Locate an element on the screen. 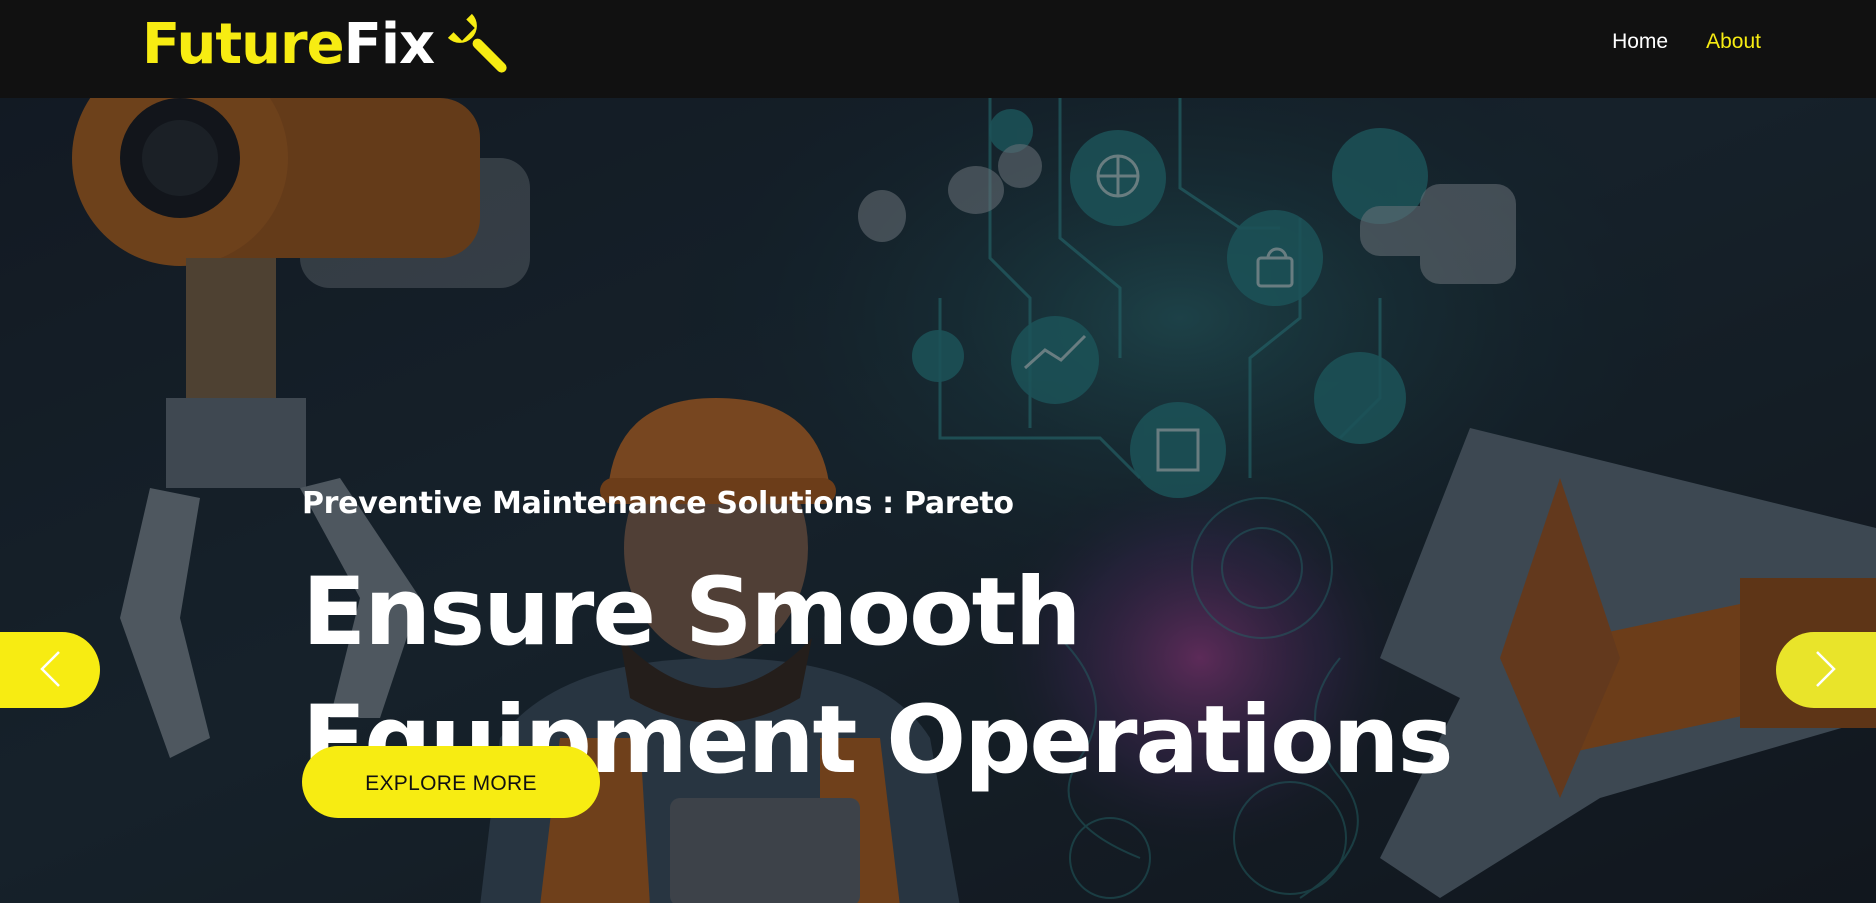 The width and height of the screenshot is (1876, 906). wrench-icon is located at coordinates (479, 45).